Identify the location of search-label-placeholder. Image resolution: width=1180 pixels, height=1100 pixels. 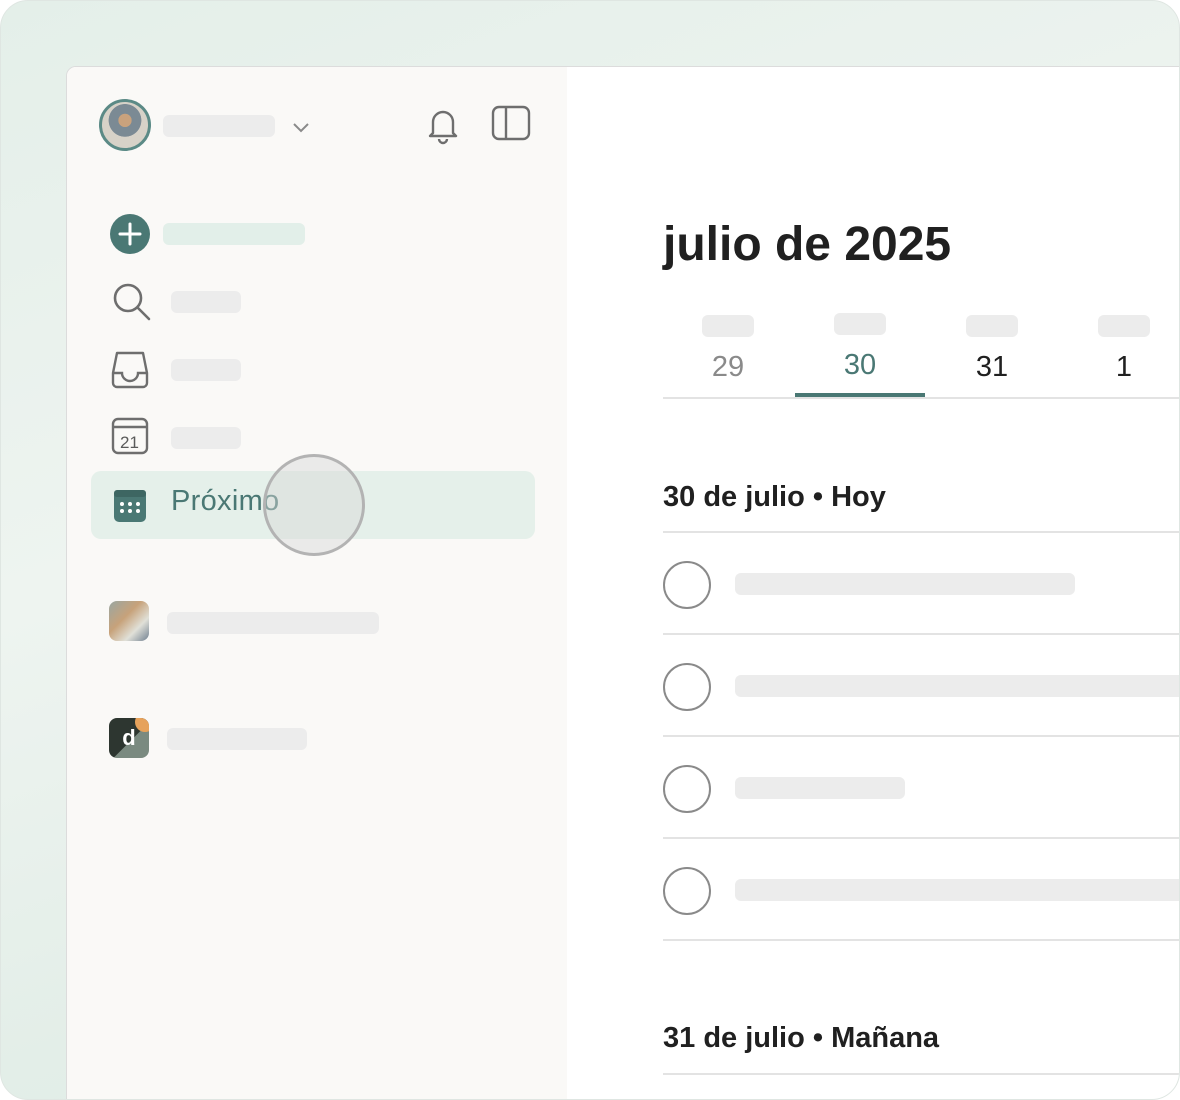
(206, 302).